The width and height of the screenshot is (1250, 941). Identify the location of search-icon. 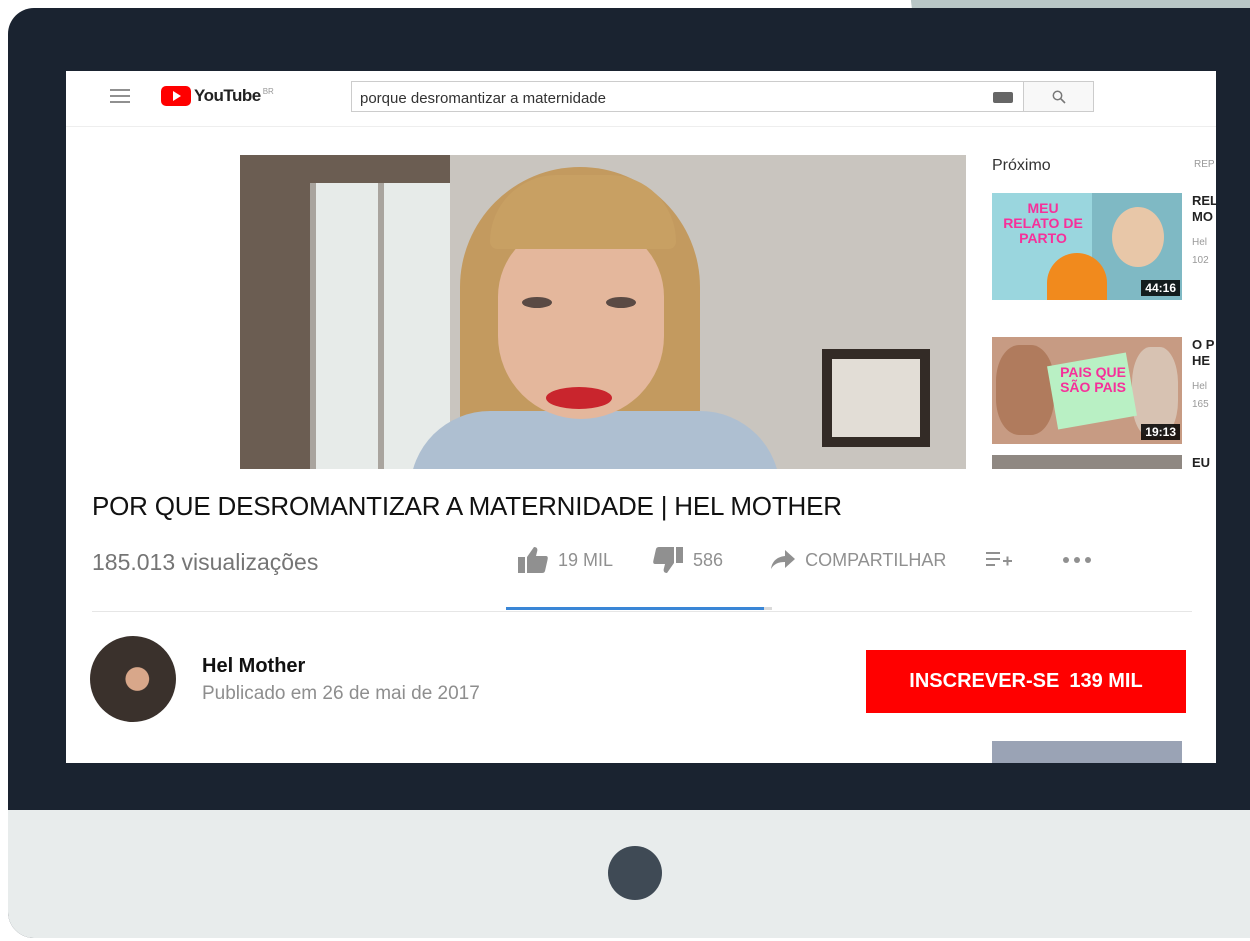
(1059, 97).